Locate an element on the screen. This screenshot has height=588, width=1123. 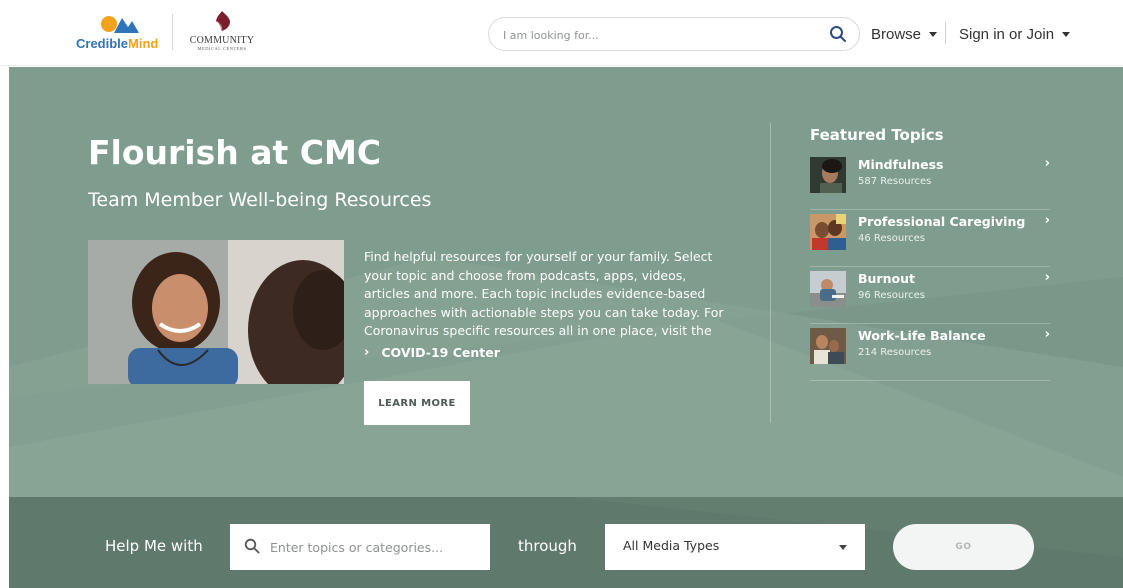
crediblemind-logo: CredibleMind is located at coordinates (121, 32).